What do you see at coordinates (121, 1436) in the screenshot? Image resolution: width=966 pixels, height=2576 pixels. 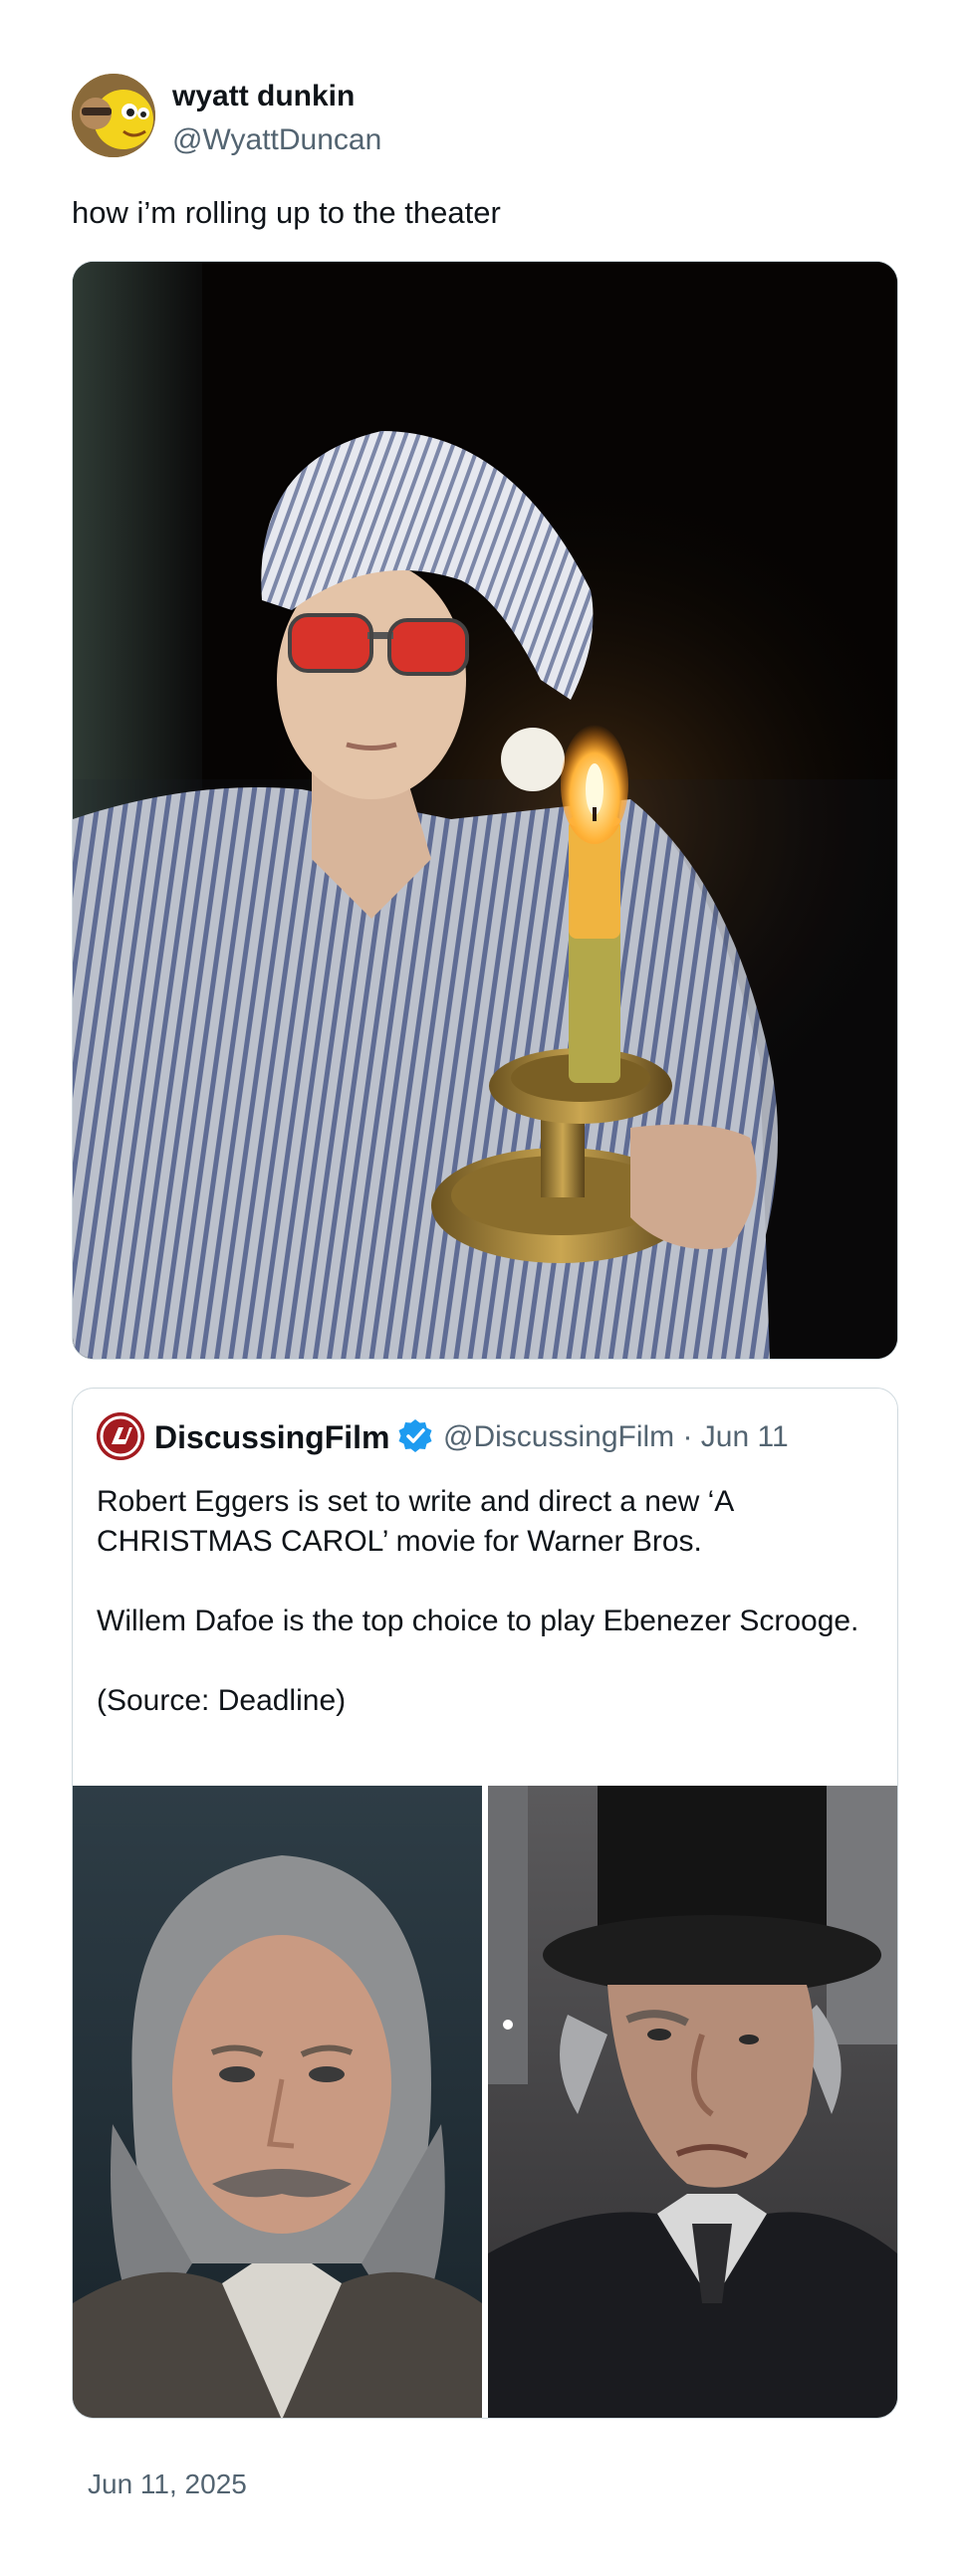 I see `discussingfilm-logo` at bounding box center [121, 1436].